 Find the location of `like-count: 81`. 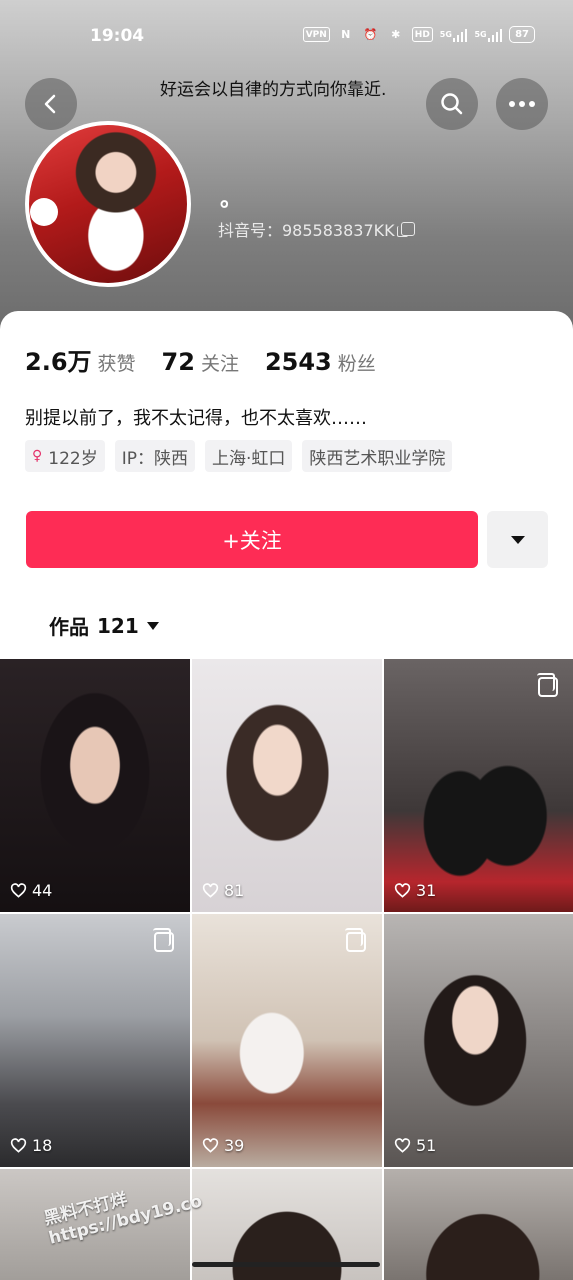

like-count: 81 is located at coordinates (223, 890).